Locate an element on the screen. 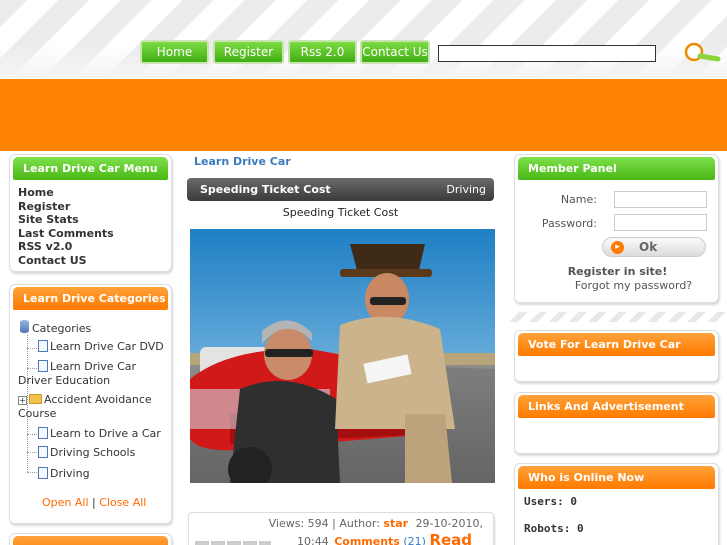 Image resolution: width=727 pixels, height=545 pixels. tree-item-label: Course is located at coordinates (37, 413).